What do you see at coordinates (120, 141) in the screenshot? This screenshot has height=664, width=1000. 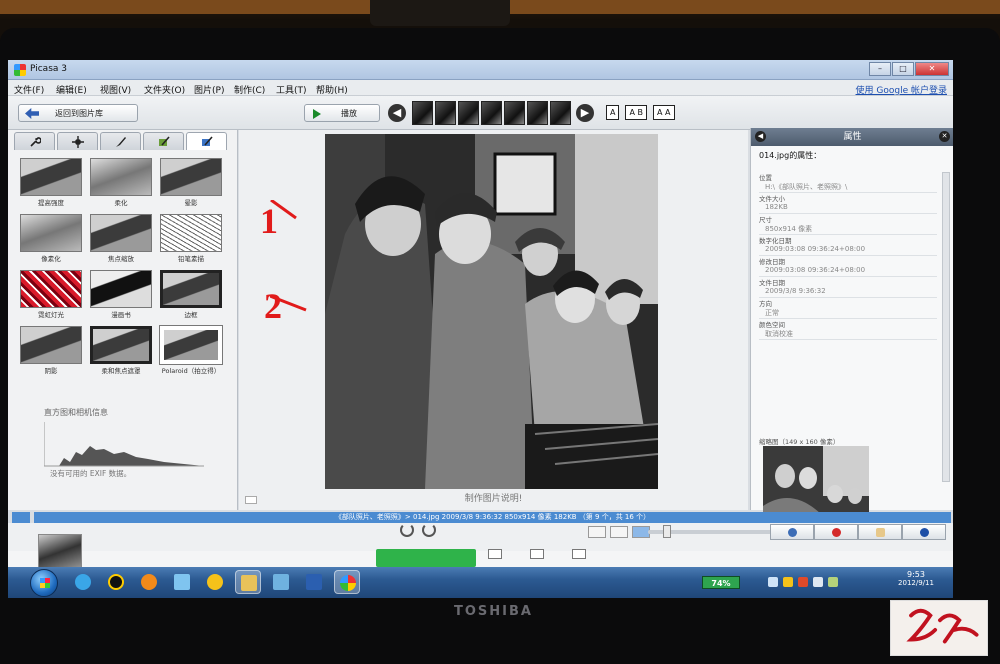 I see `tab-effects` at bounding box center [120, 141].